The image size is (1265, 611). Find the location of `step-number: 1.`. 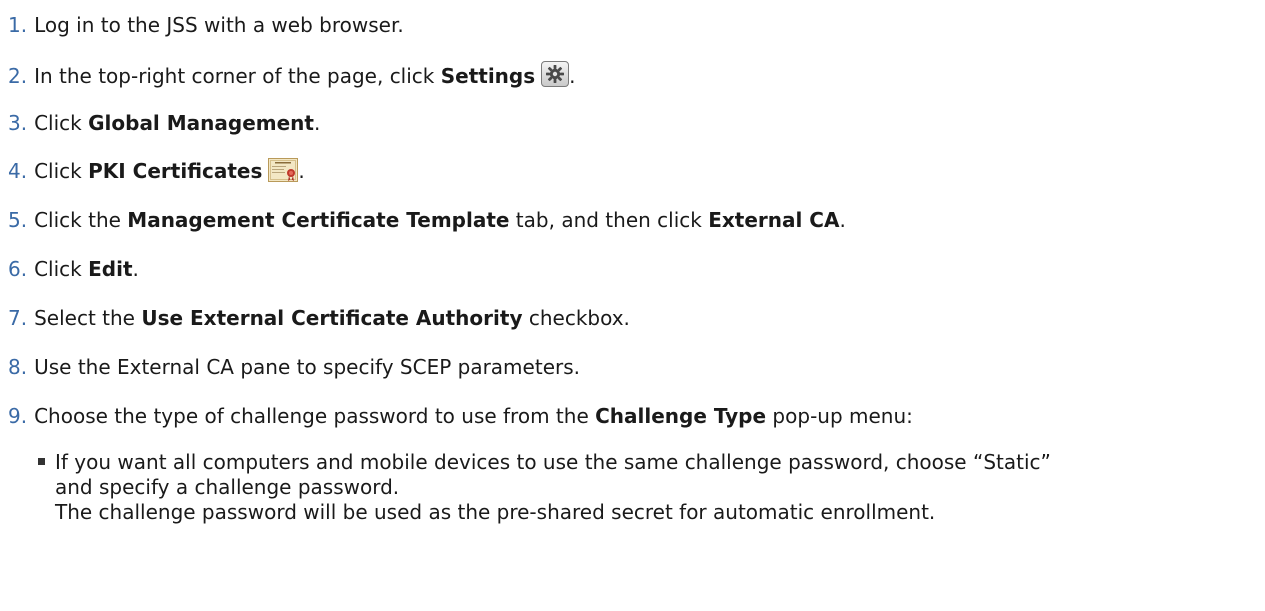

step-number: 1. is located at coordinates (18, 25).